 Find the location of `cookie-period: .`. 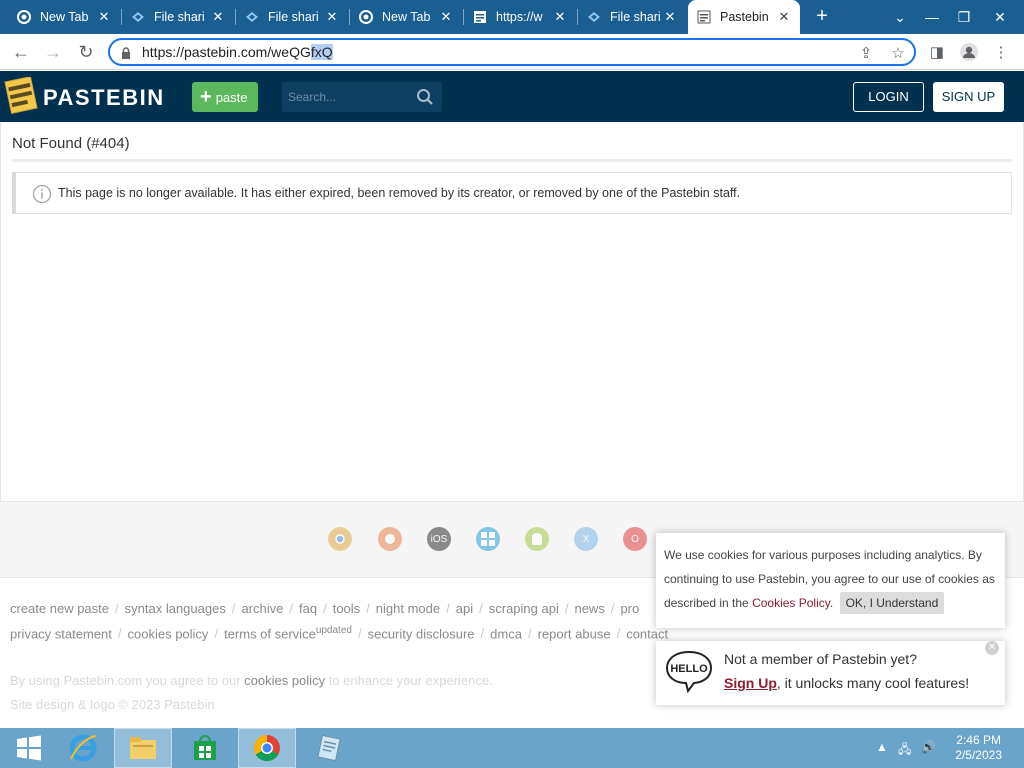

cookie-period: . is located at coordinates (831, 603).